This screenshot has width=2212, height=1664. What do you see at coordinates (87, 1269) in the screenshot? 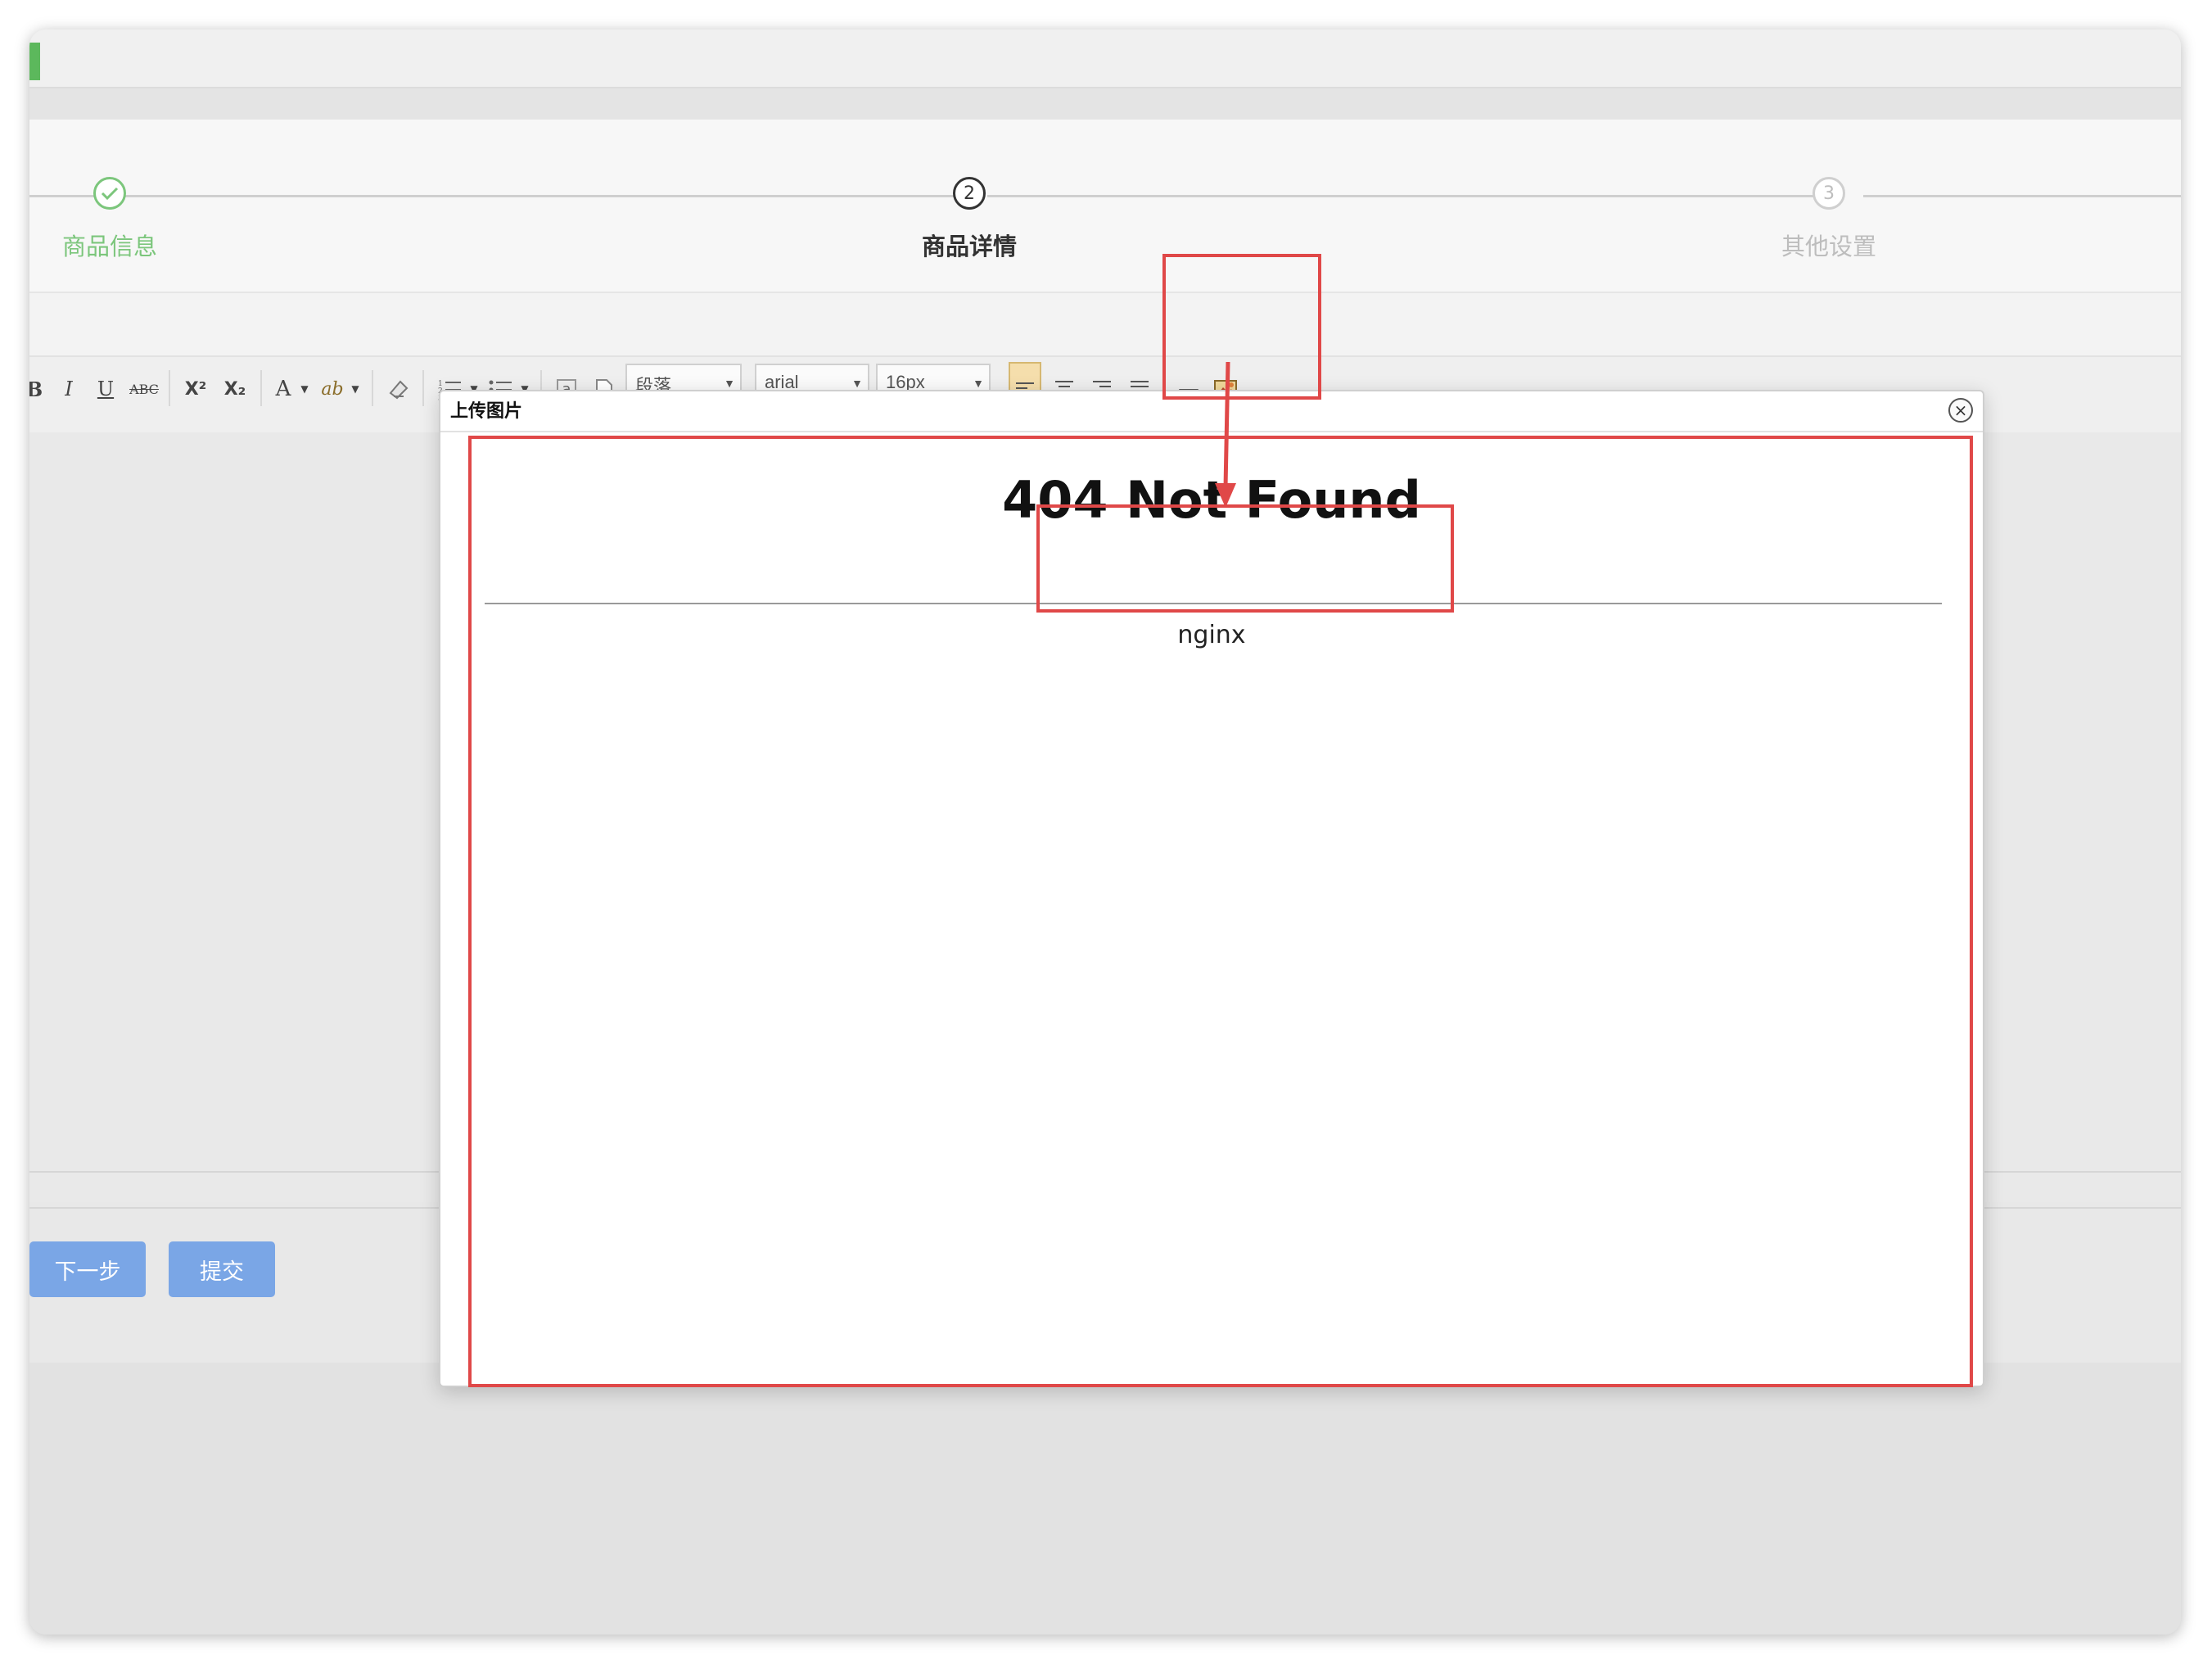
I see `next-step-button: 下一步` at bounding box center [87, 1269].